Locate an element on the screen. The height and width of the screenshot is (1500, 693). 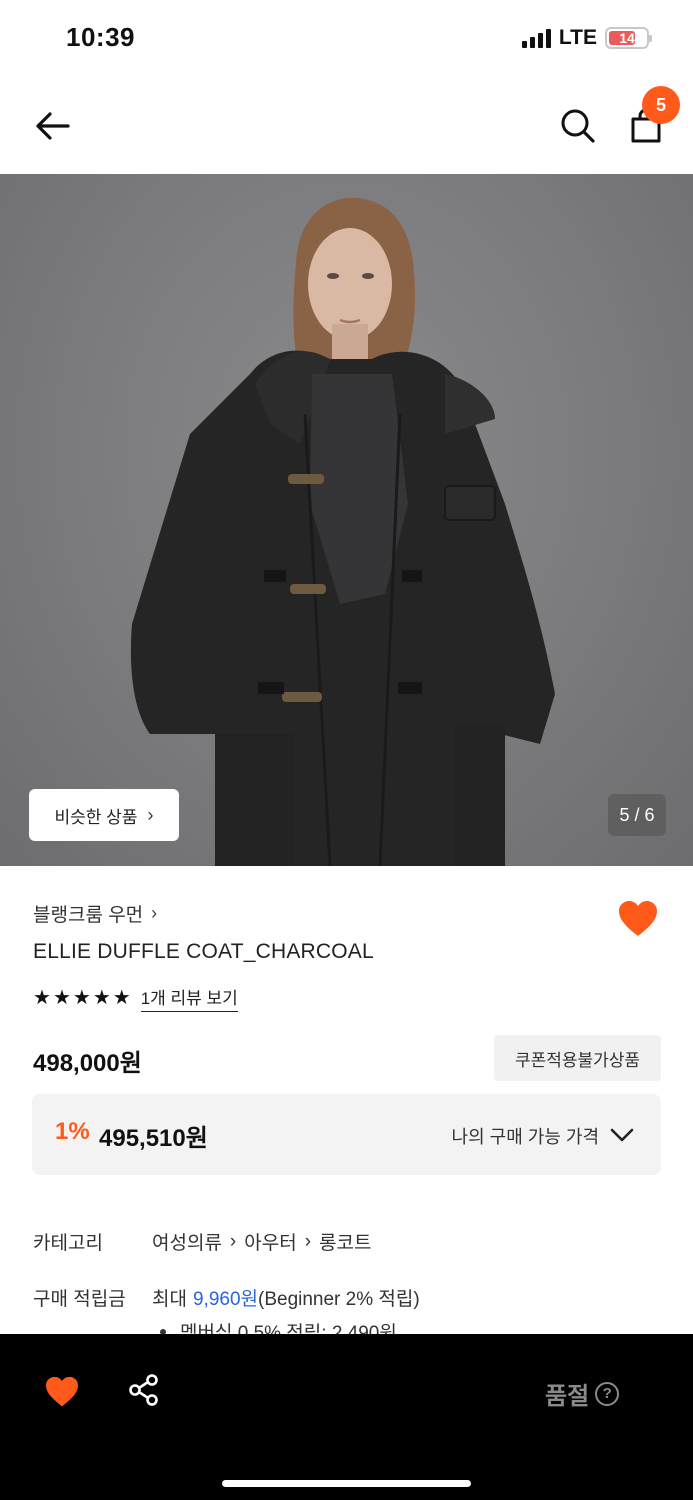
points-row: 구매 적립금 최대 9,960원 (Beginner 2% 적립) is located at coordinates (226, 1297).